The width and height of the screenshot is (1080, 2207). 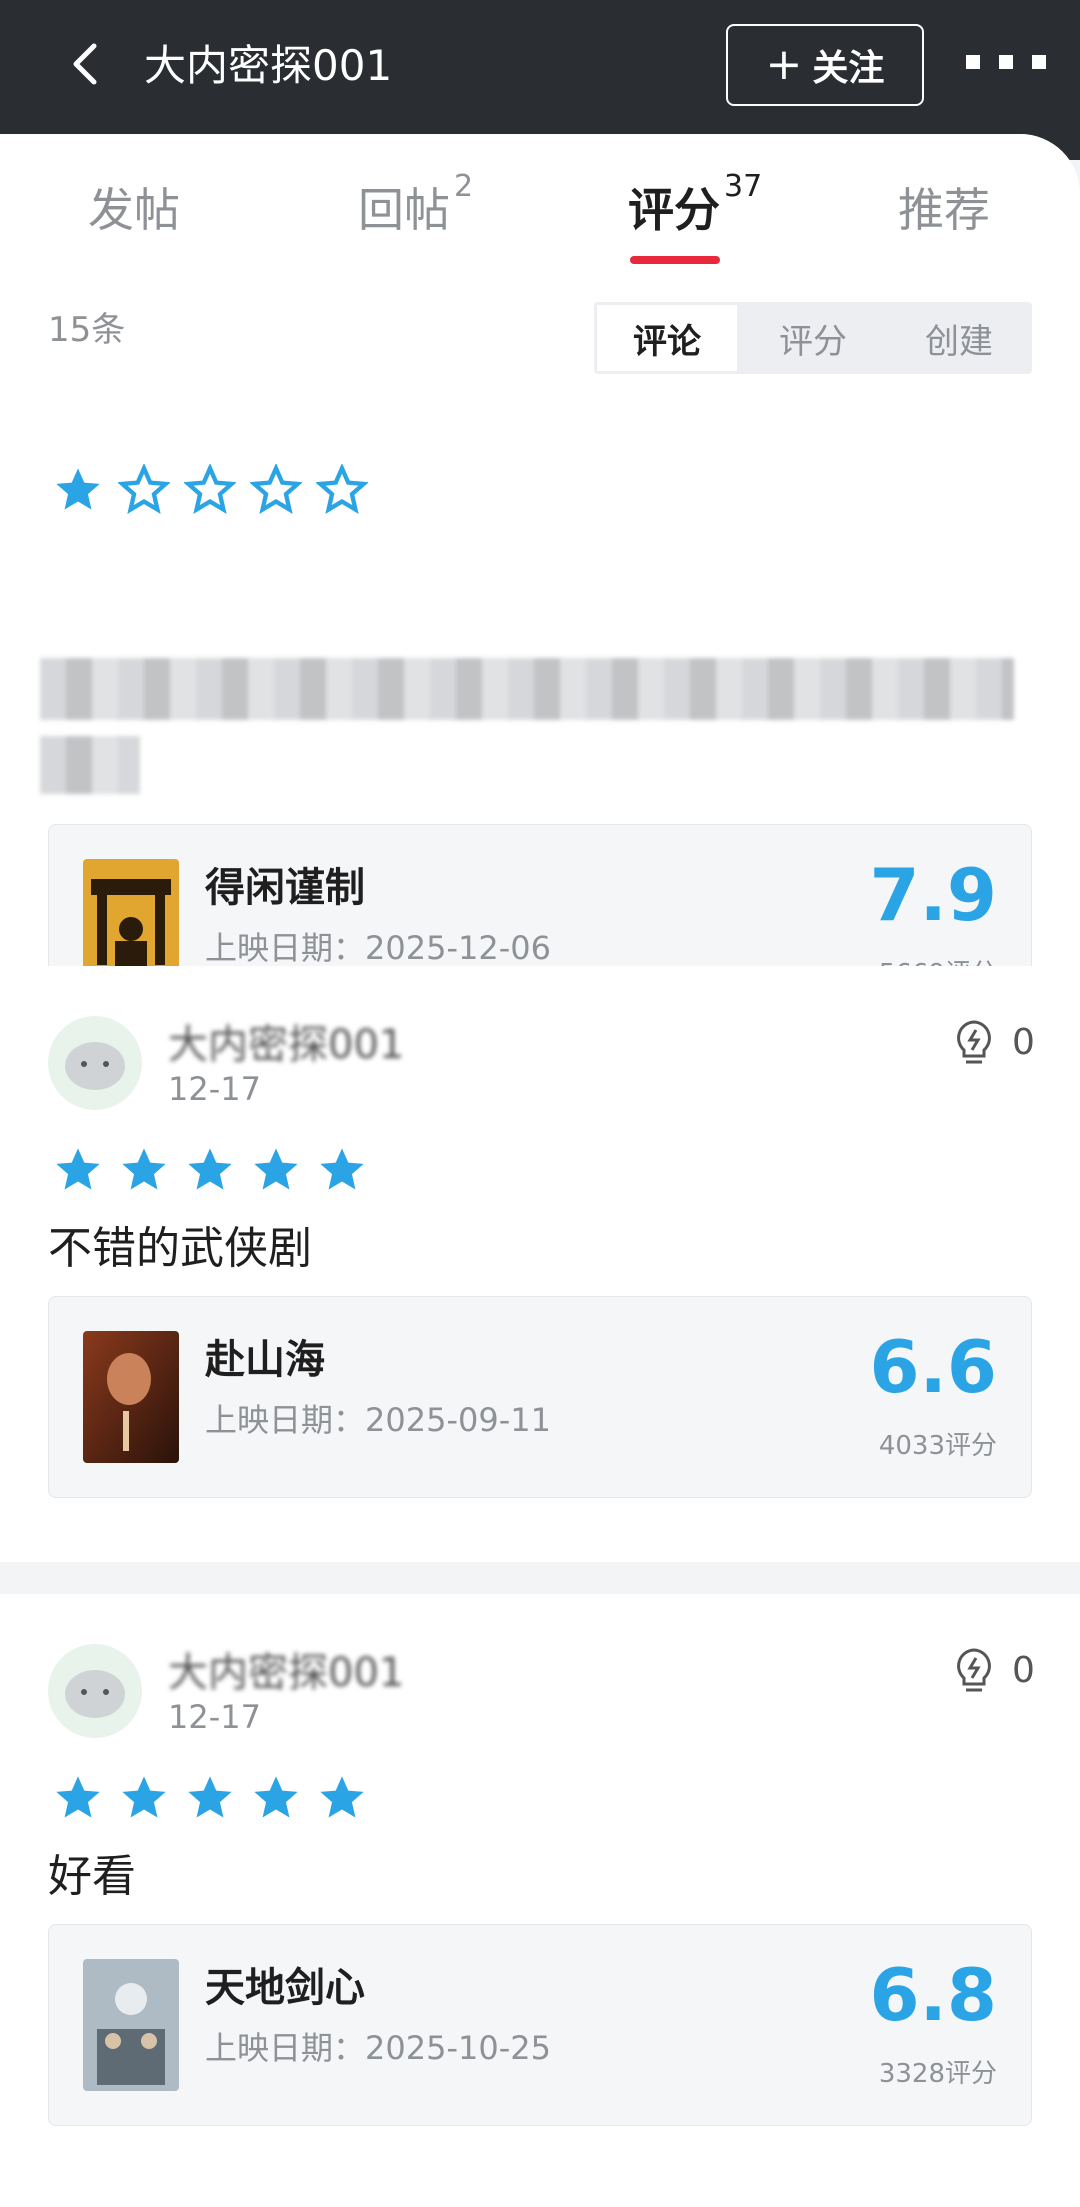 I want to click on plus-icon: +, so click(x=784, y=64).